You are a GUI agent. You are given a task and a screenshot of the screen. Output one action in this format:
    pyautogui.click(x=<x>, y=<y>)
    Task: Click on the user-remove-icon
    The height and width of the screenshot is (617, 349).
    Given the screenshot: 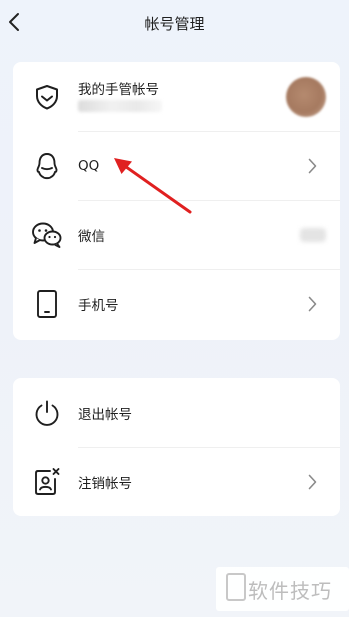 What is the action you would take?
    pyautogui.click(x=47, y=482)
    